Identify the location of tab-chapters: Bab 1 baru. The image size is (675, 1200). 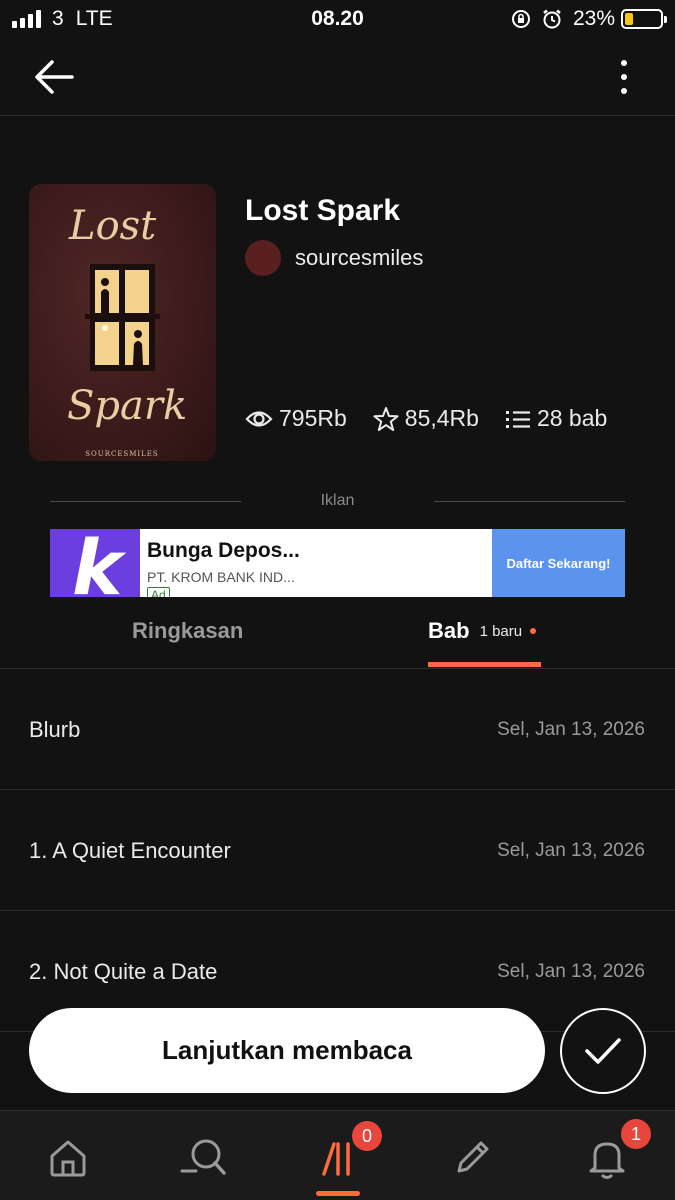
(482, 631).